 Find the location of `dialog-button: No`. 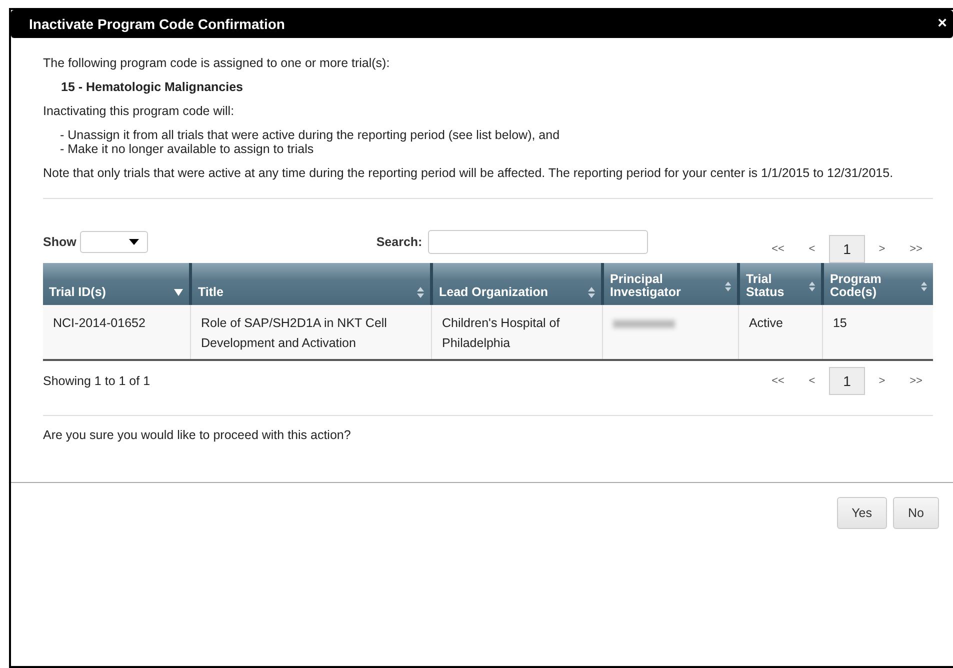

dialog-button: No is located at coordinates (916, 513).